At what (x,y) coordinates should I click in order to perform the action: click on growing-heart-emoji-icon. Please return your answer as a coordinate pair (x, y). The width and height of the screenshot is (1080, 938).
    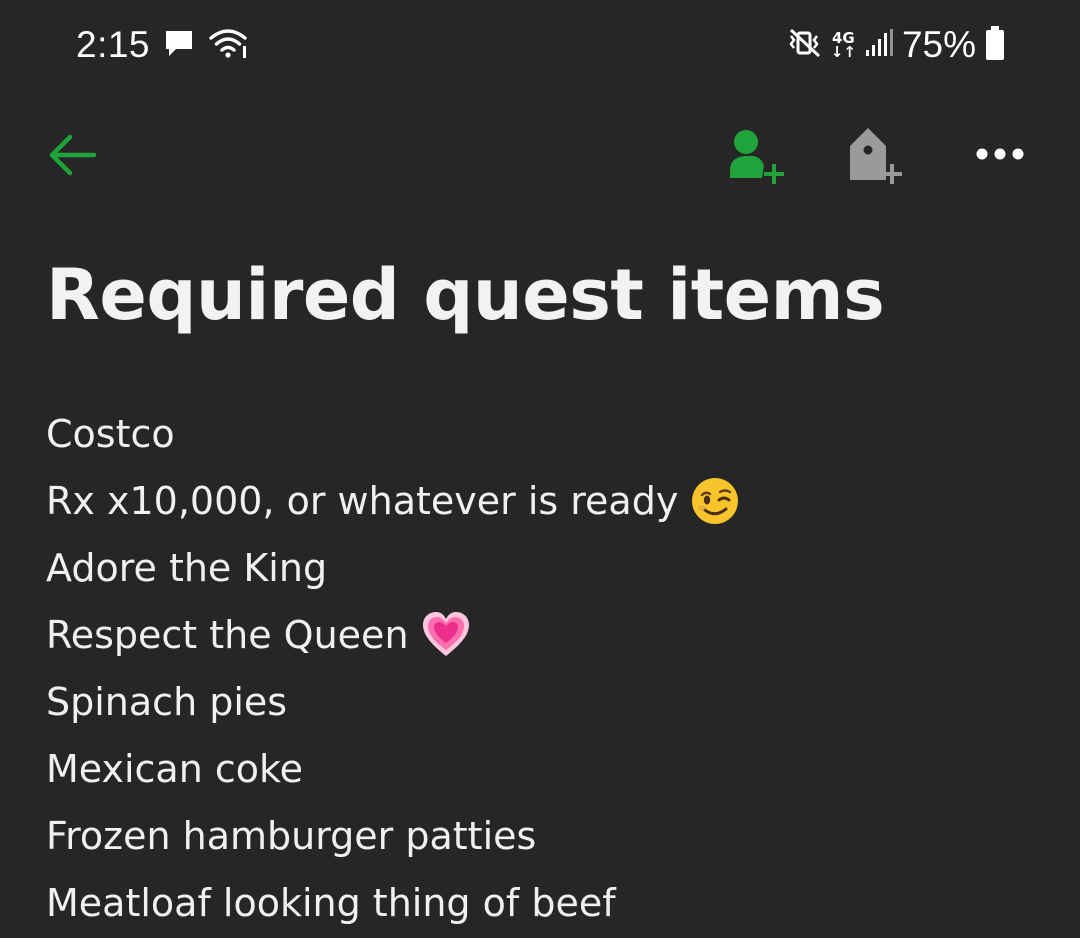
    Looking at the image, I should click on (445, 633).